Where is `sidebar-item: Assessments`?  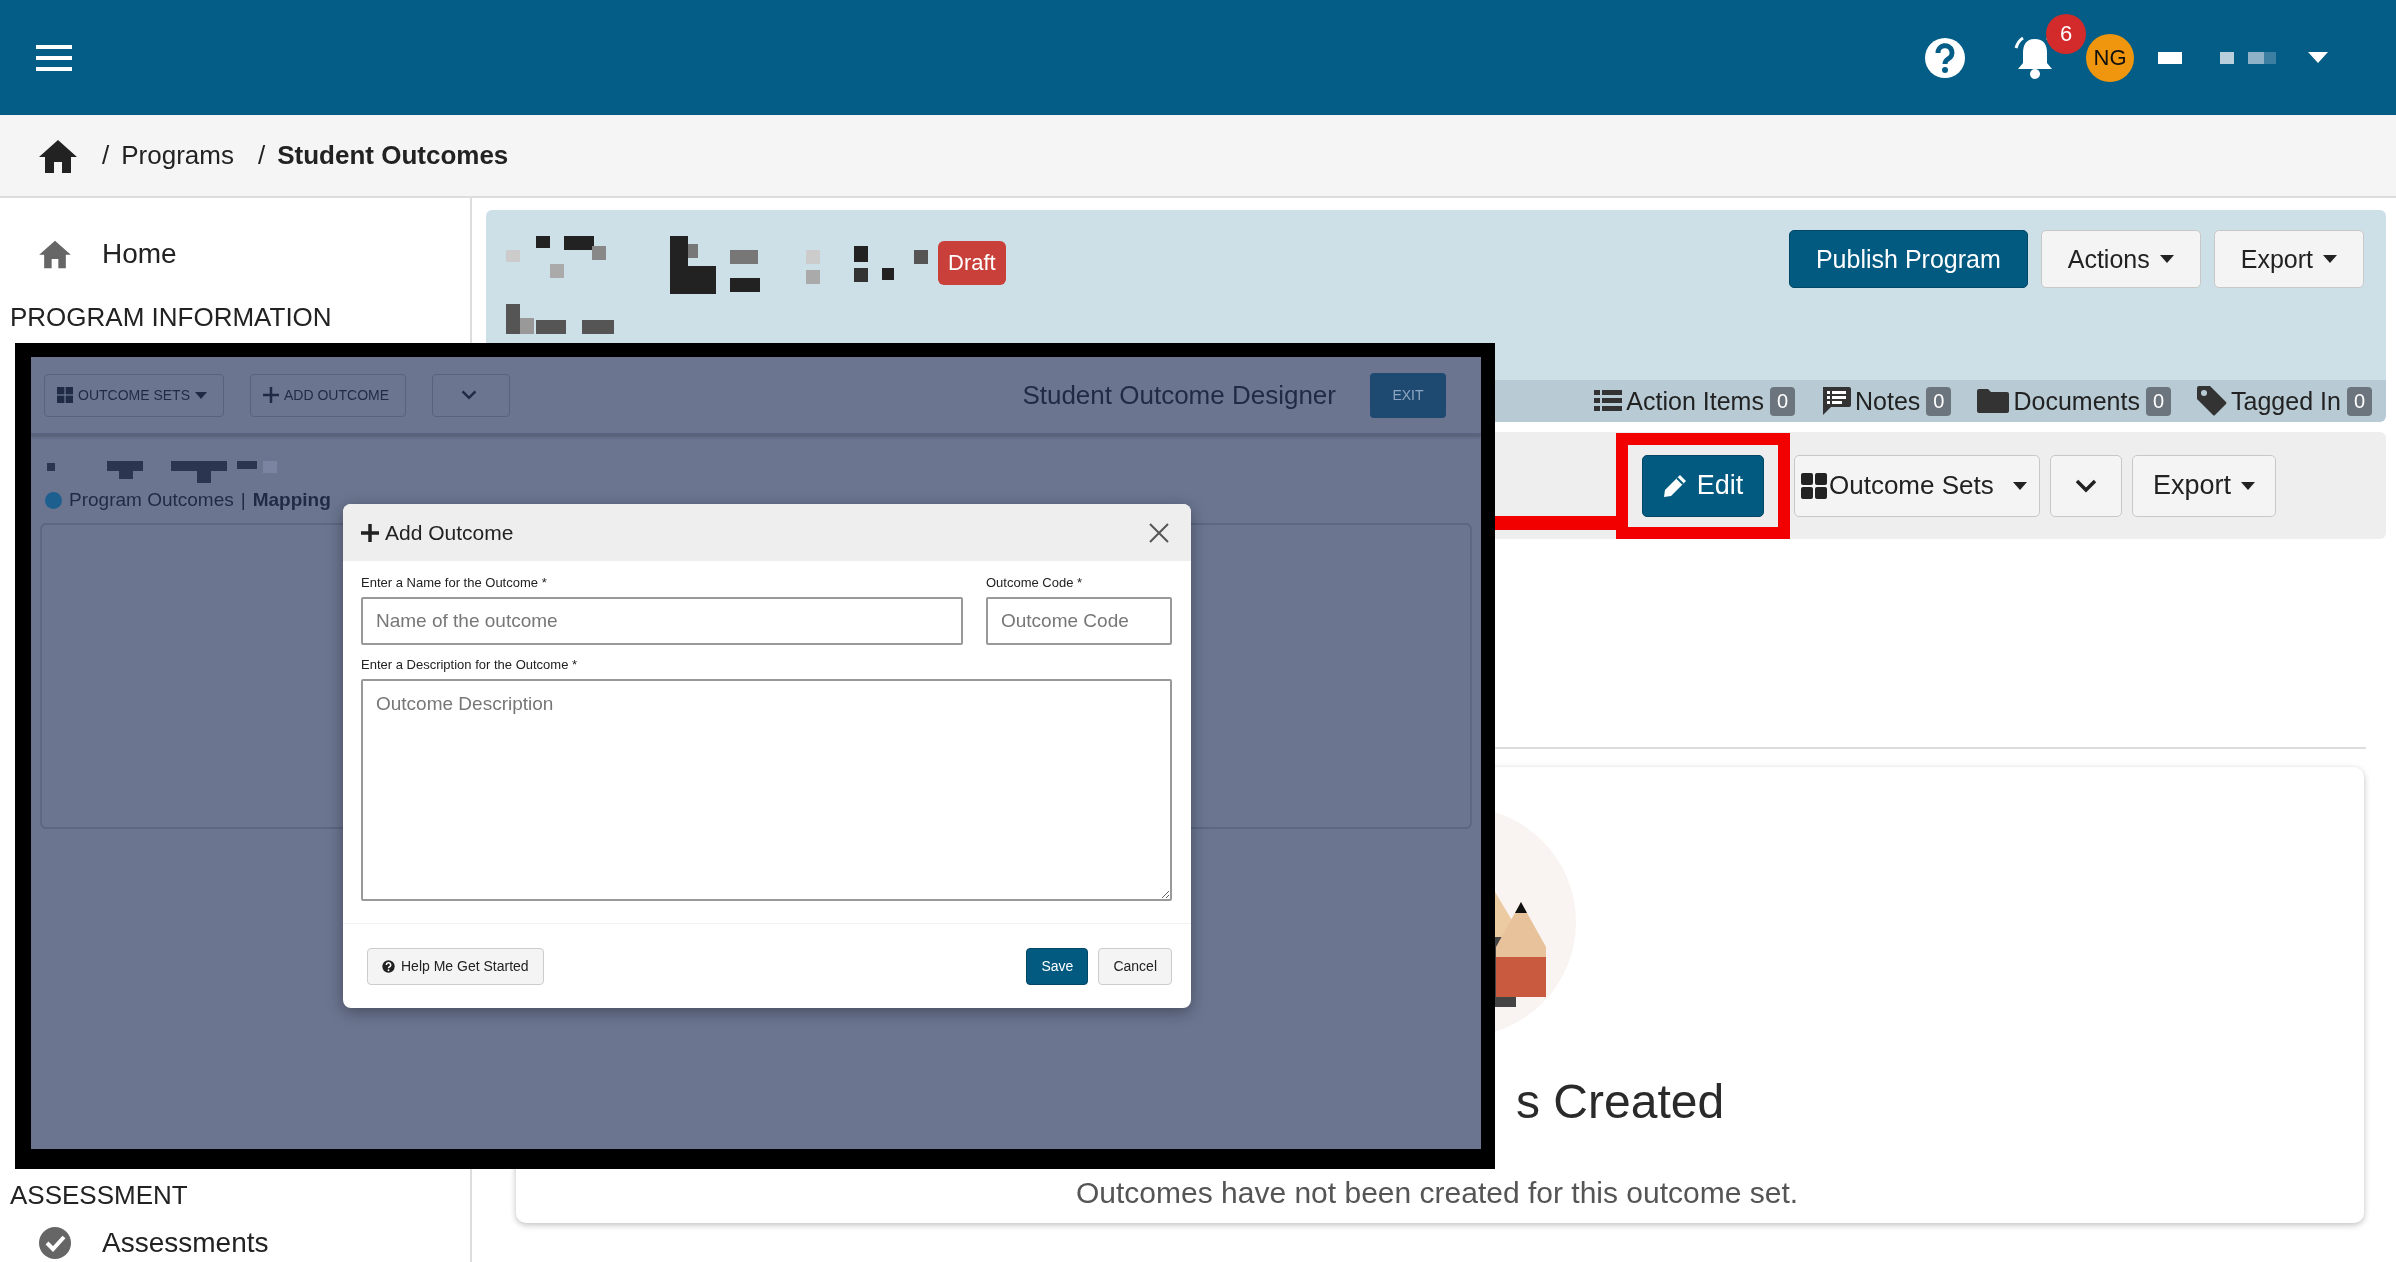 sidebar-item: Assessments is located at coordinates (235, 1242).